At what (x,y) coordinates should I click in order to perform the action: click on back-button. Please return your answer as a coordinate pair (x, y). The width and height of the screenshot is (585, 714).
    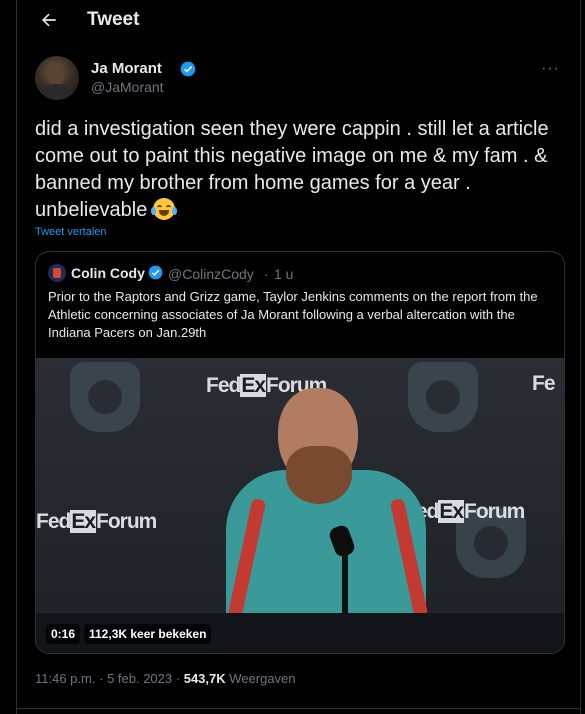
    Looking at the image, I should click on (49, 20).